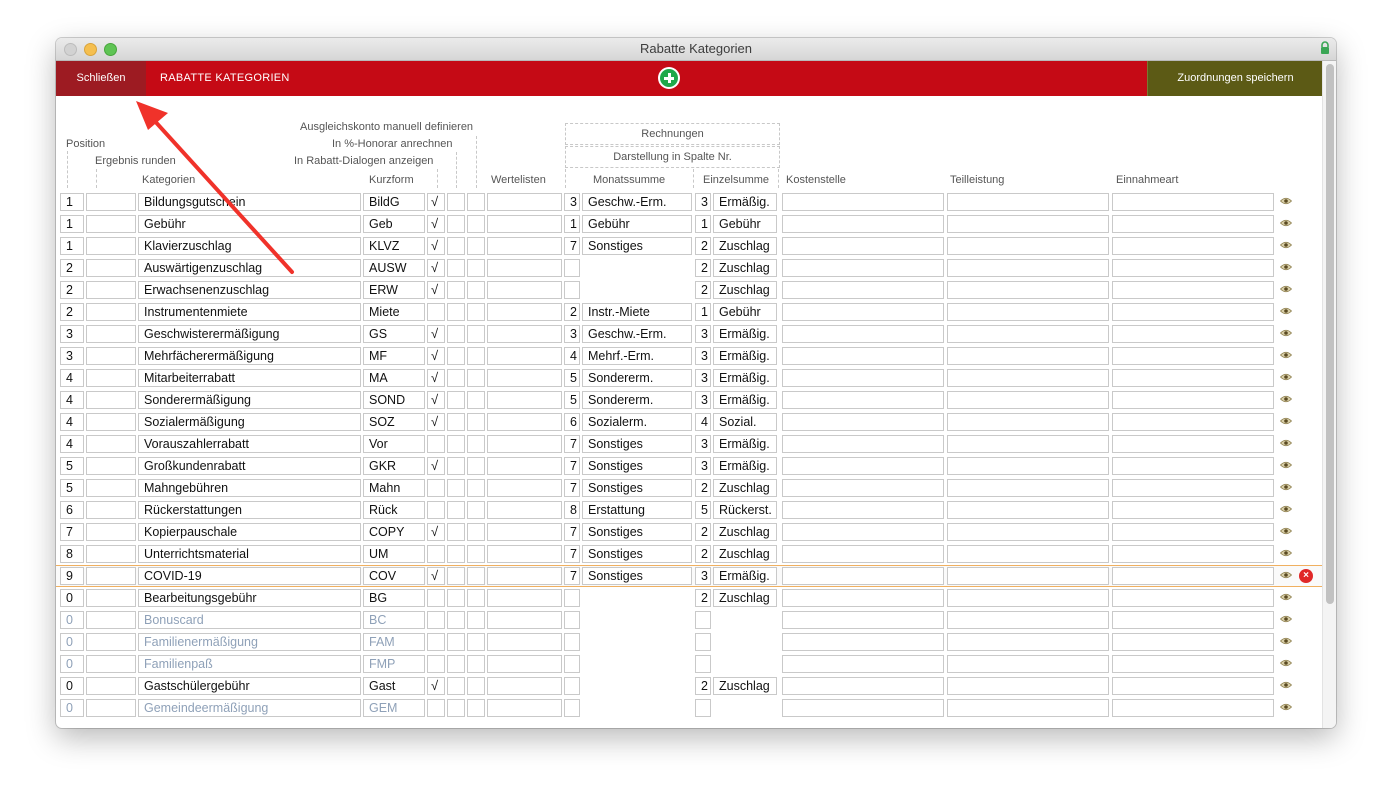 The height and width of the screenshot is (802, 1392). I want to click on position-field: 3, so click(72, 334).